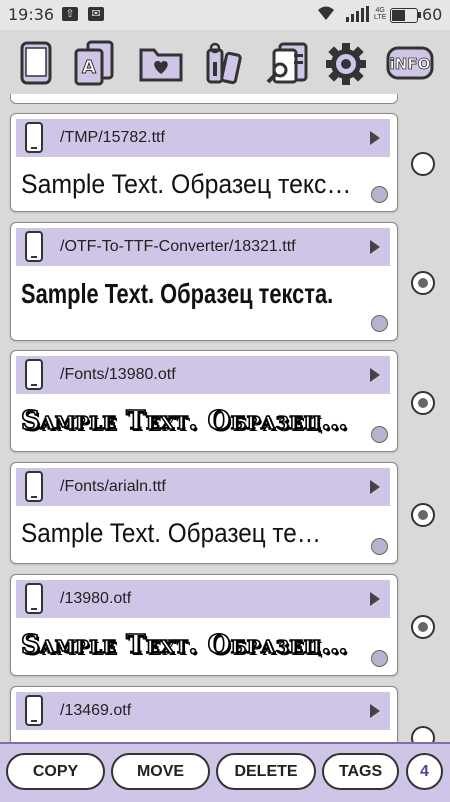 Image resolution: width=450 pixels, height=802 pixels. Describe the element at coordinates (203, 487) in the screenshot. I see `item-header: /Fonts/arialn.ttf` at that location.